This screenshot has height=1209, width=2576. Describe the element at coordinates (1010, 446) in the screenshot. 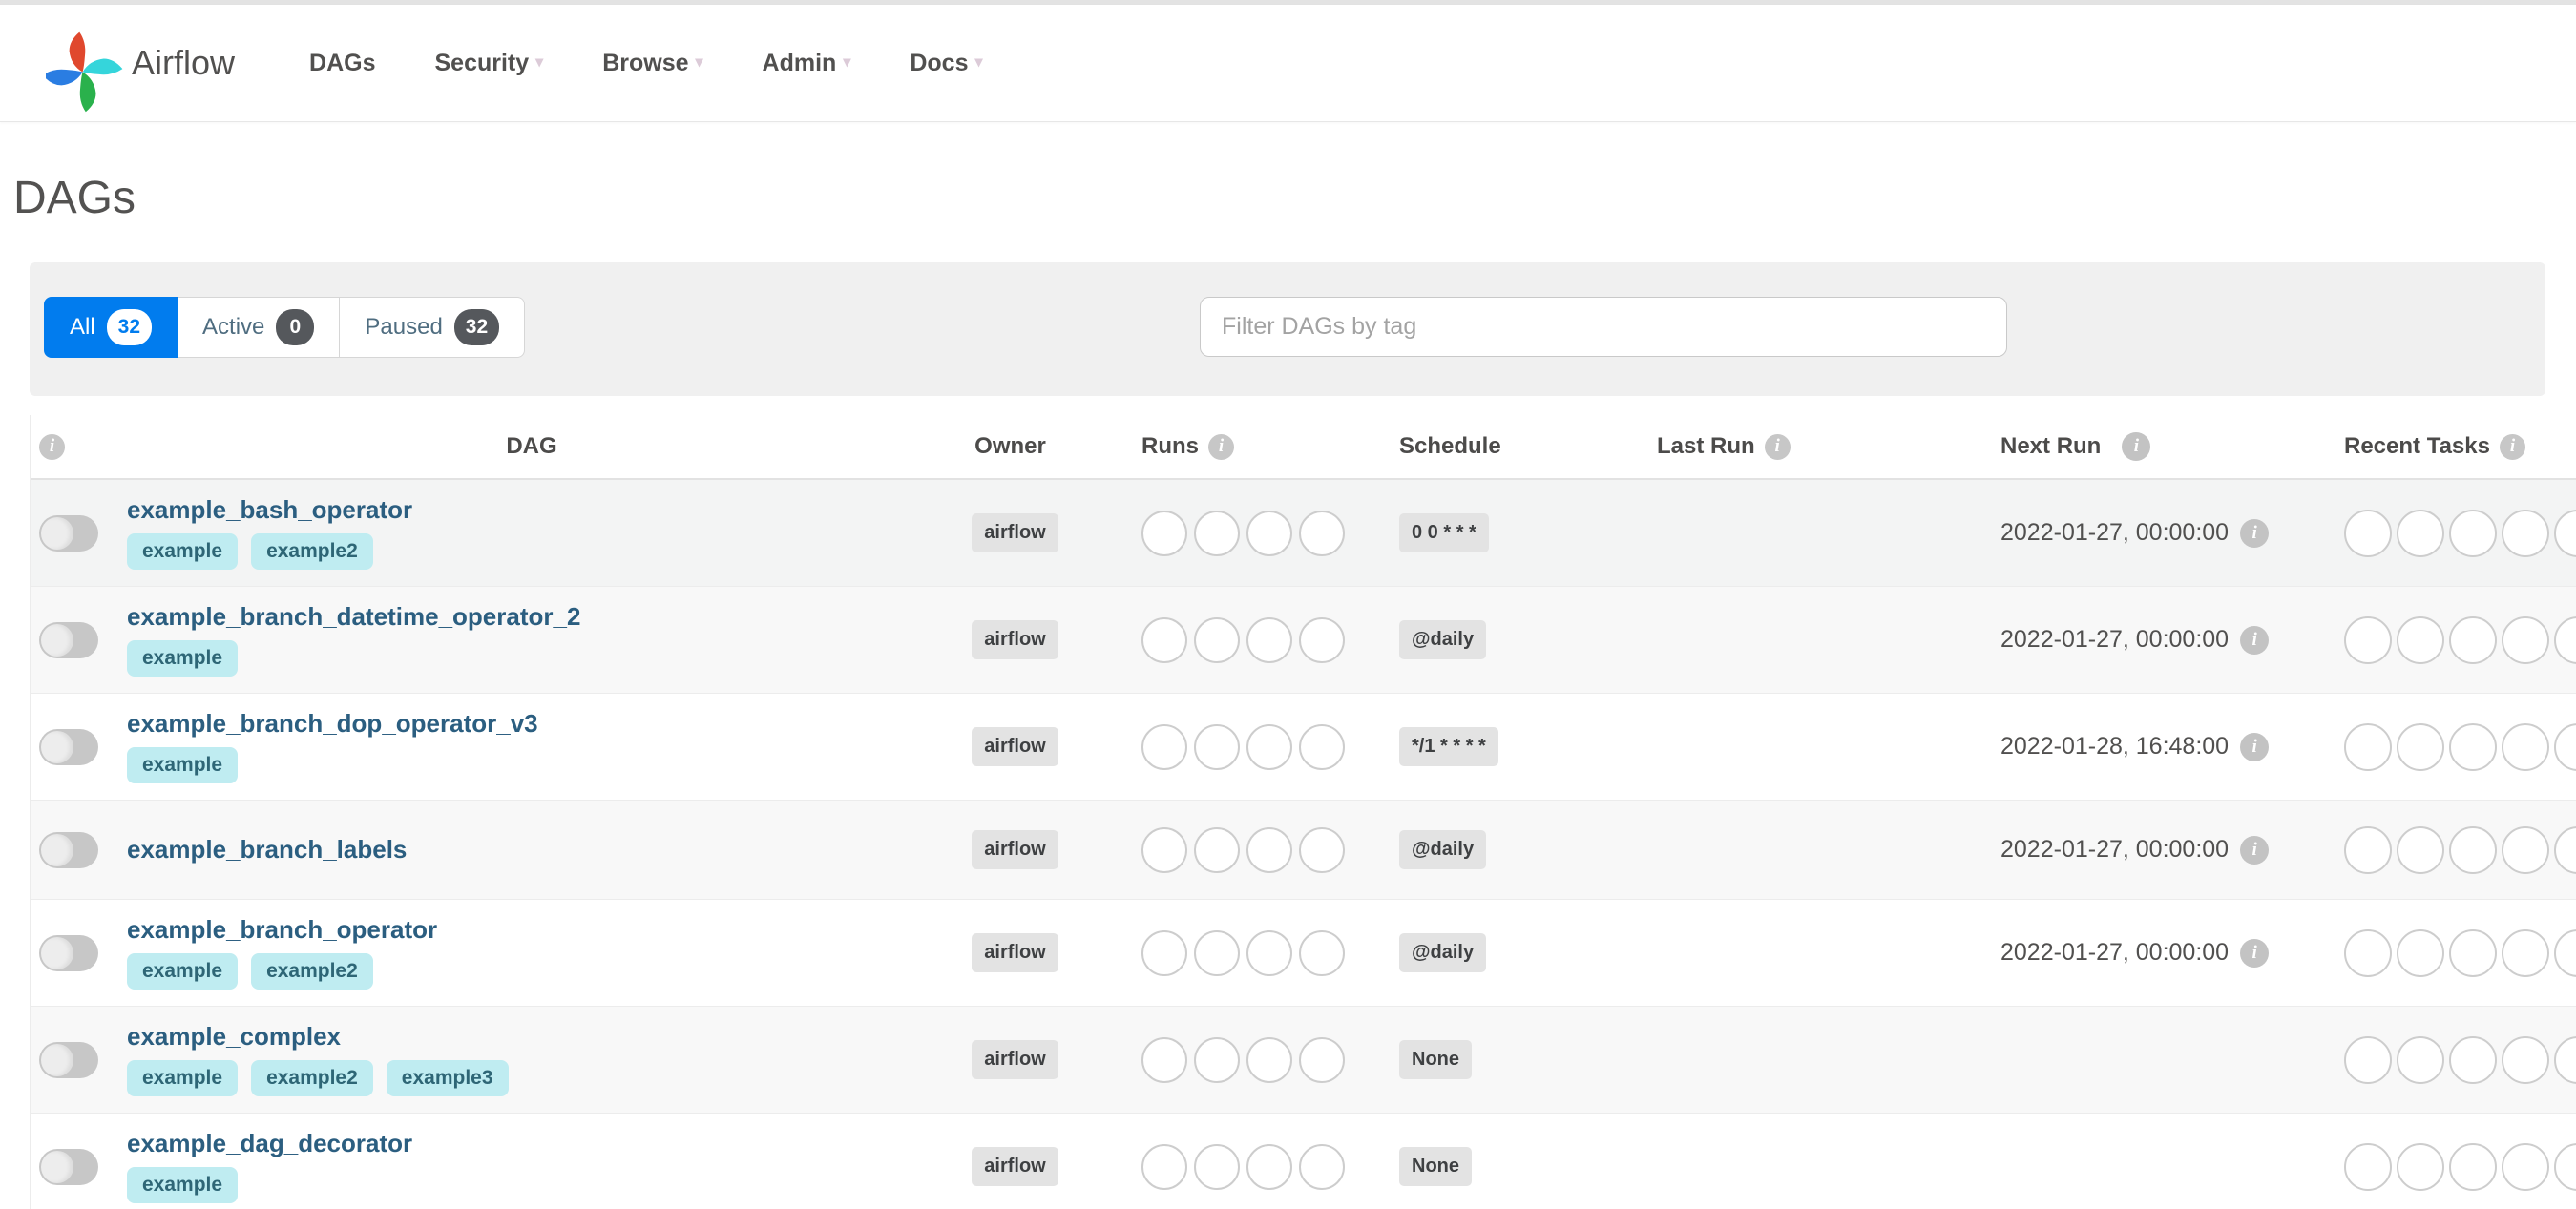

I see `header-owner: Owner` at that location.